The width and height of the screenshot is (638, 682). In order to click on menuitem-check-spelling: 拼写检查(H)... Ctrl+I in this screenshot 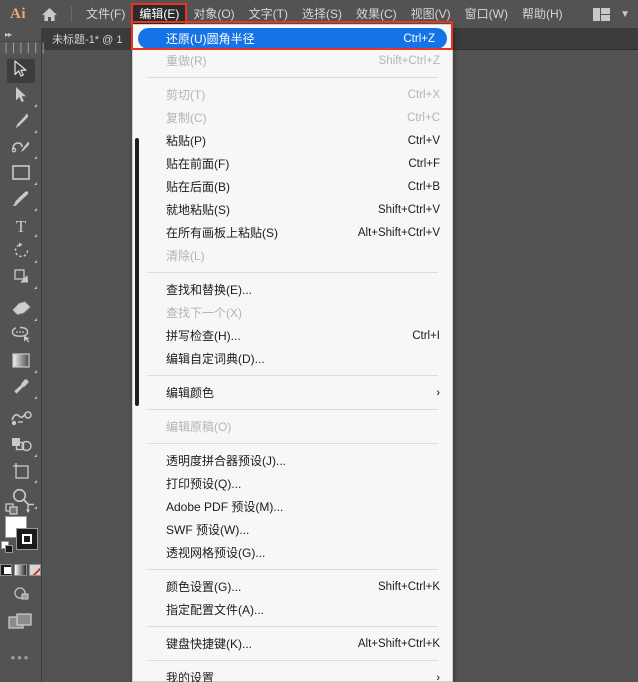, I will do `click(292, 335)`.